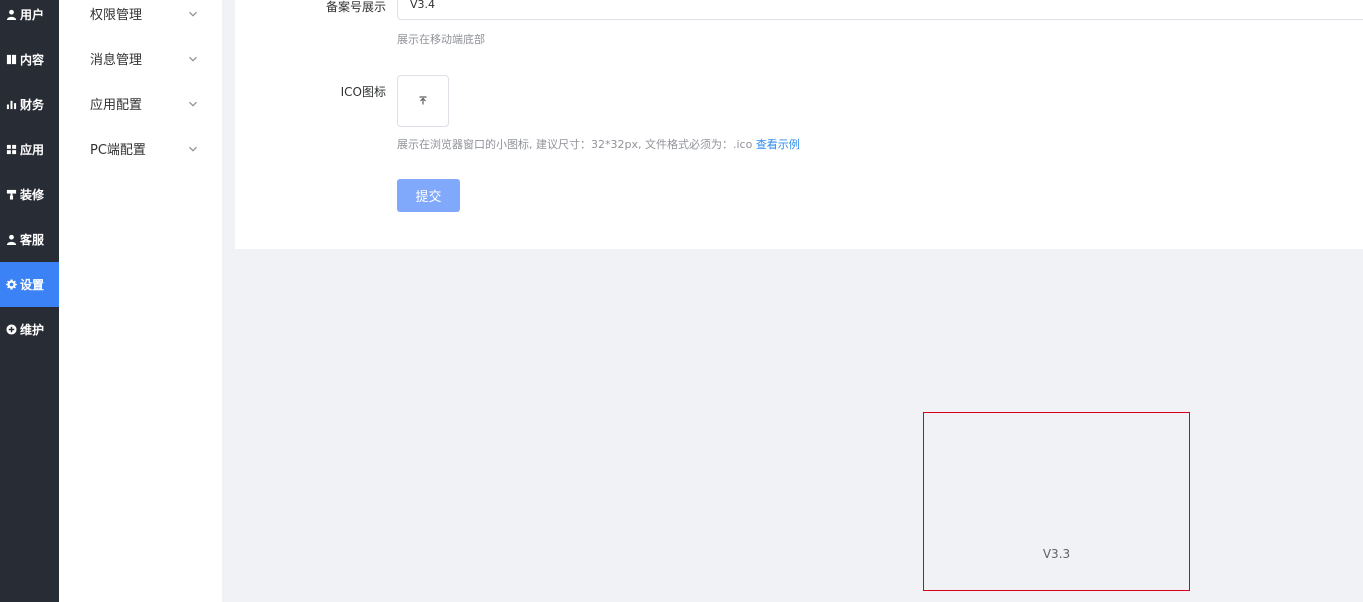 This screenshot has width=1363, height=602. What do you see at coordinates (778, 144) in the screenshot?
I see `view-example-link: 查看示例` at bounding box center [778, 144].